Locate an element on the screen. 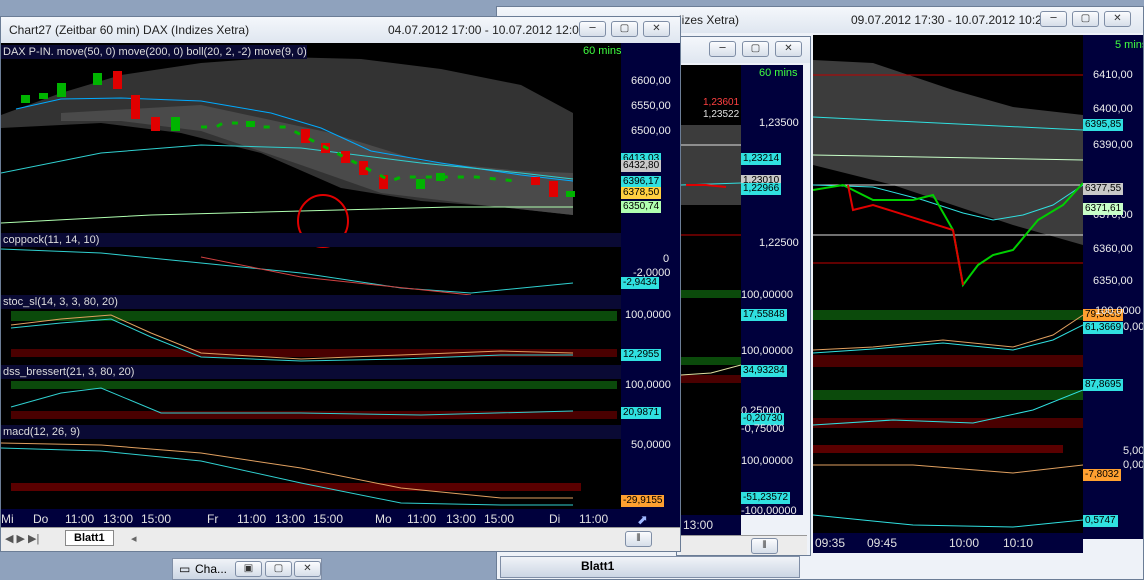 The height and width of the screenshot is (580, 1144). cursor-tool-icon: ⬈ is located at coordinates (642, 520).